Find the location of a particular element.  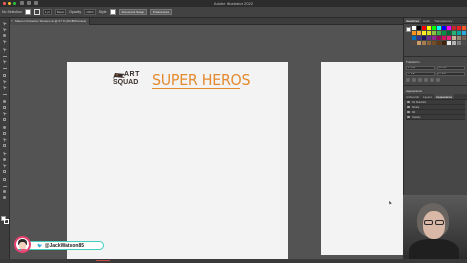

artboard-tool-icon is located at coordinates (5, 180).